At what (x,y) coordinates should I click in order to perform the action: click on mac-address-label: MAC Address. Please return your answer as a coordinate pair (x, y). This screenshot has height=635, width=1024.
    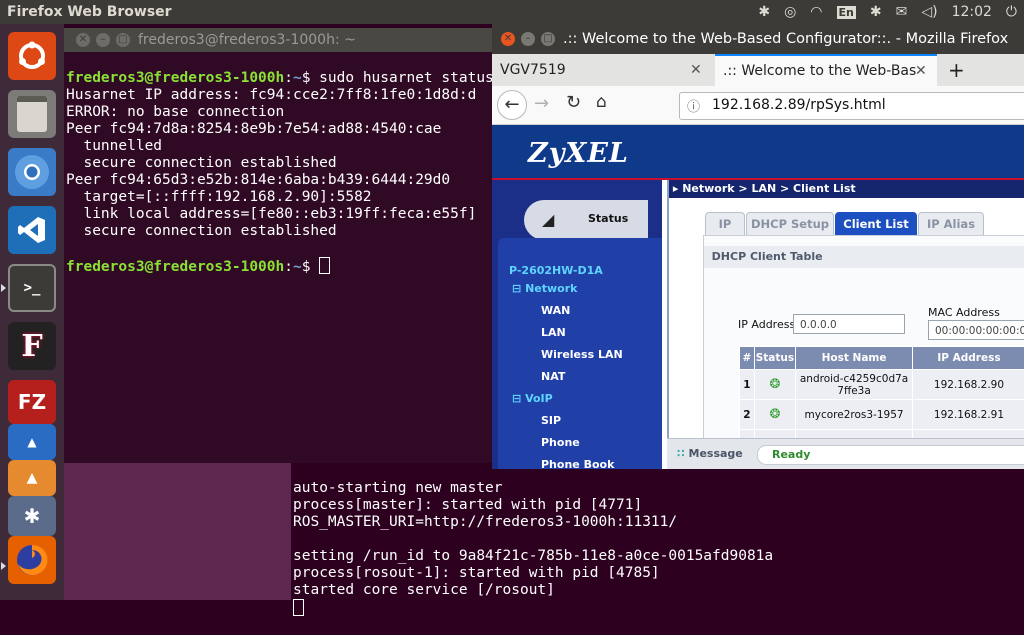
    Looking at the image, I should click on (964, 312).